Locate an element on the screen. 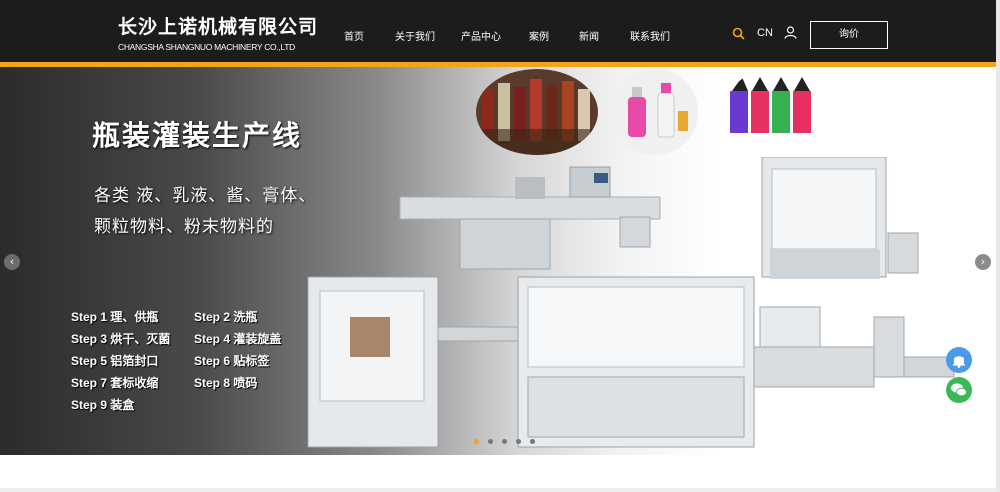 Image resolution: width=1000 pixels, height=492 pixels. chevron-left-icon: ‹ is located at coordinates (12, 261).